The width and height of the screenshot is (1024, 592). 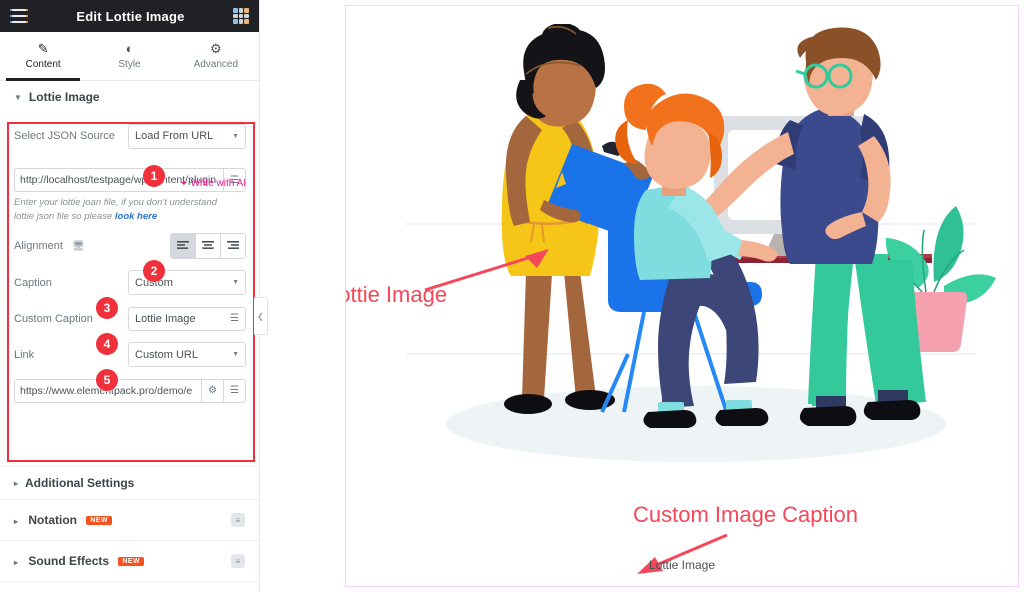 What do you see at coordinates (92, 246) in the screenshot?
I see `alignment-label: Alignment 🖥` at bounding box center [92, 246].